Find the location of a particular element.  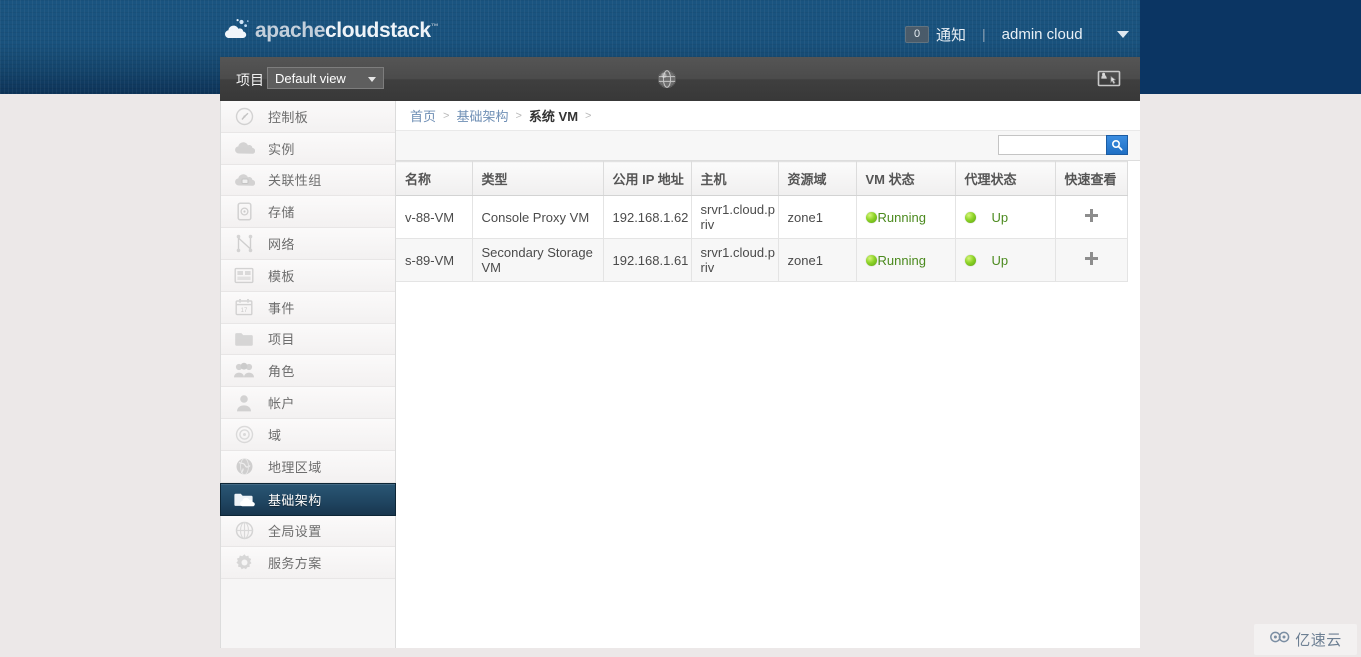

chevron-down-icon is located at coordinates (1122, 34).